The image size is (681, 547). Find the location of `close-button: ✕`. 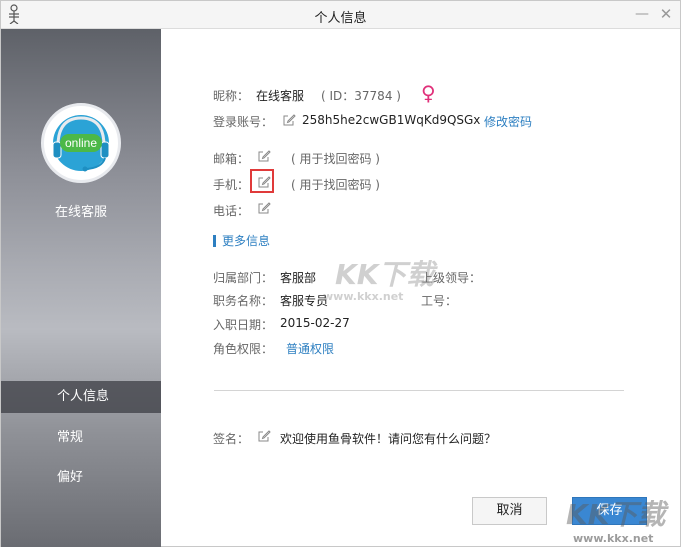

close-button: ✕ is located at coordinates (666, 14).